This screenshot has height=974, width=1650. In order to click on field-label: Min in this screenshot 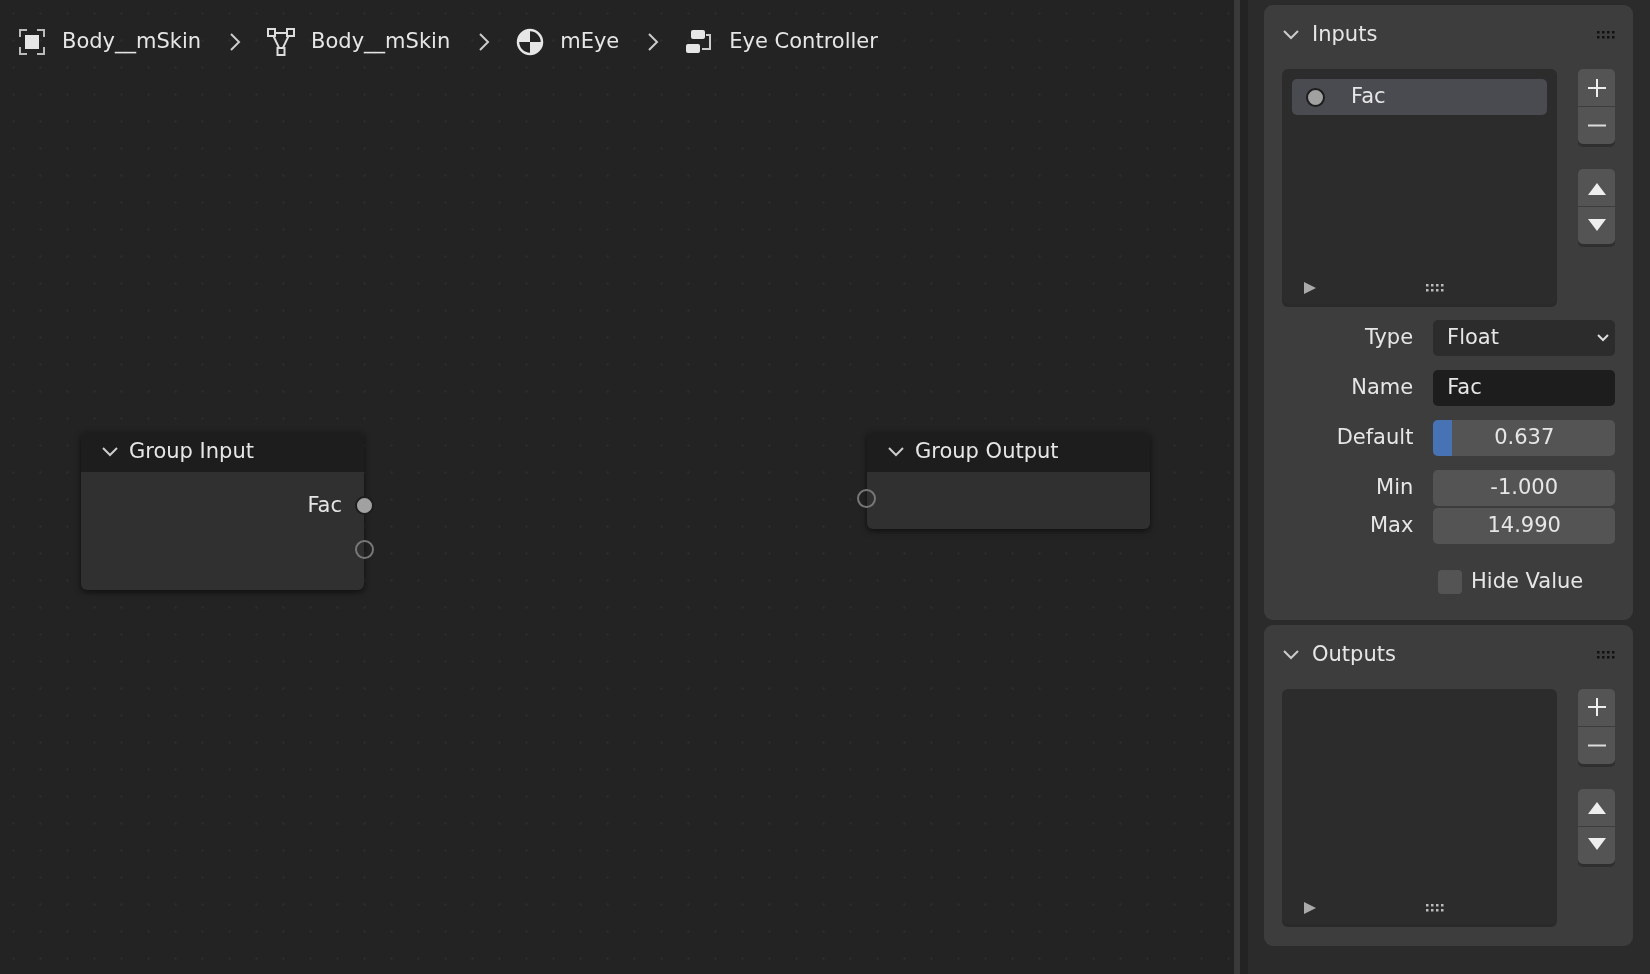, I will do `click(1395, 488)`.